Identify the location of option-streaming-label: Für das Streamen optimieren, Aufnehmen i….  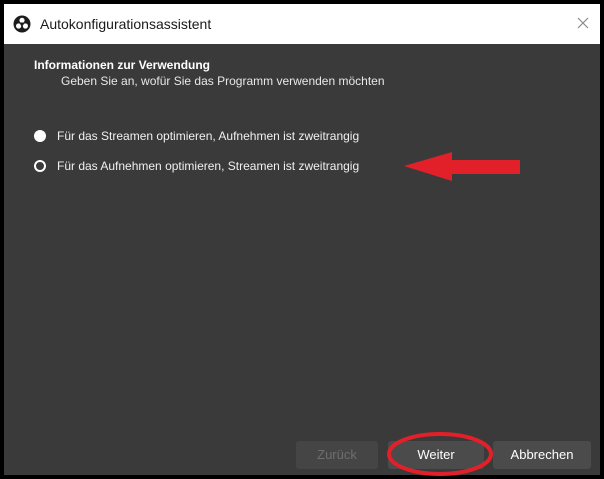
(208, 136).